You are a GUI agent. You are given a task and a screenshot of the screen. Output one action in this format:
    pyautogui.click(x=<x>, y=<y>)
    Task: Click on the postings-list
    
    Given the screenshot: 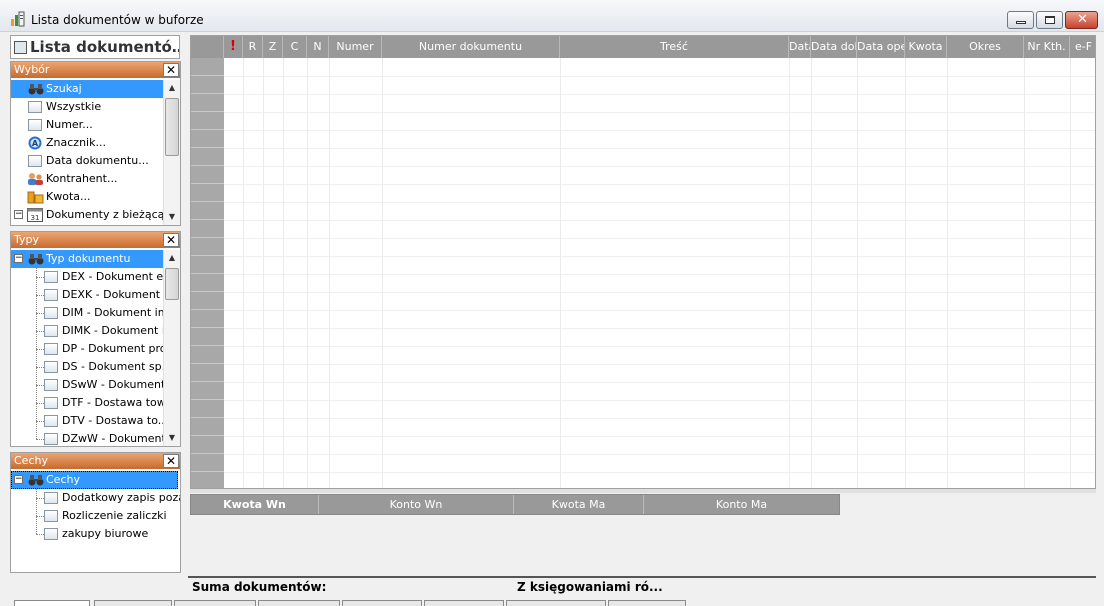 What is the action you would take?
    pyautogui.click(x=643, y=545)
    